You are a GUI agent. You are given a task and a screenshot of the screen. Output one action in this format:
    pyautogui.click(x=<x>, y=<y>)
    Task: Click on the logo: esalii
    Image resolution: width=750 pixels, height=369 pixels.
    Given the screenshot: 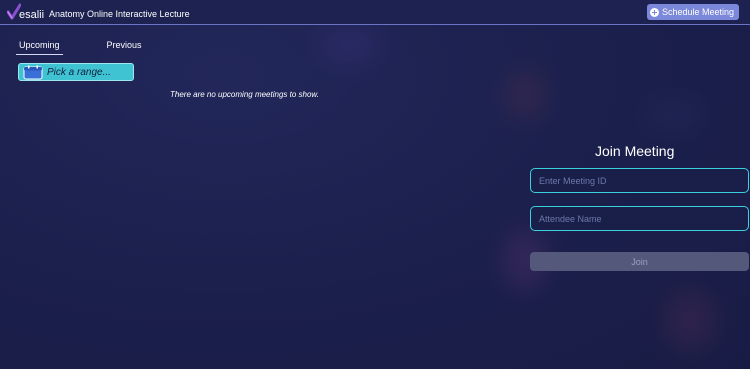 What is the action you would take?
    pyautogui.click(x=25, y=12)
    